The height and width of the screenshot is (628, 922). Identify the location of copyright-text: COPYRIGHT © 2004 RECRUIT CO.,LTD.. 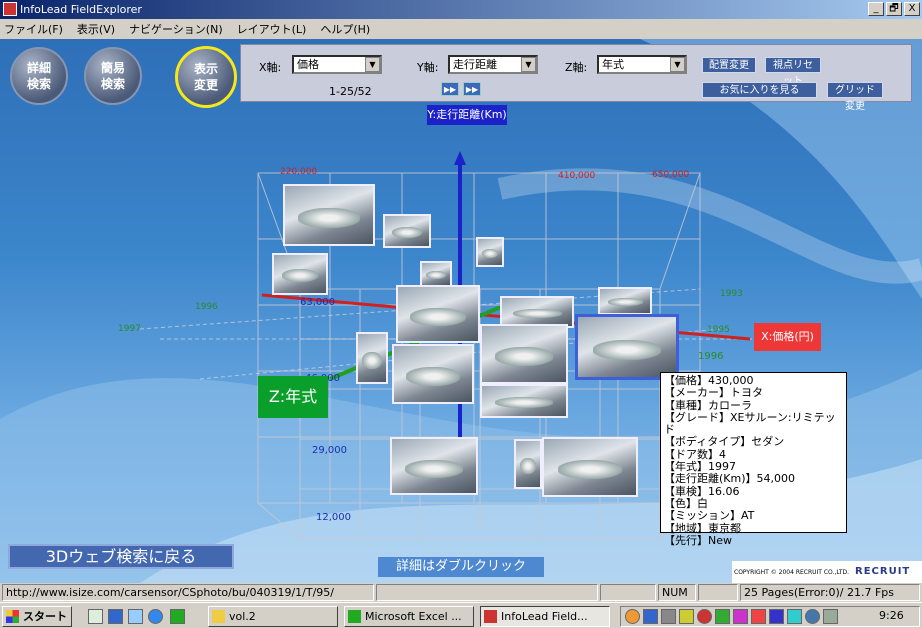
(792, 572).